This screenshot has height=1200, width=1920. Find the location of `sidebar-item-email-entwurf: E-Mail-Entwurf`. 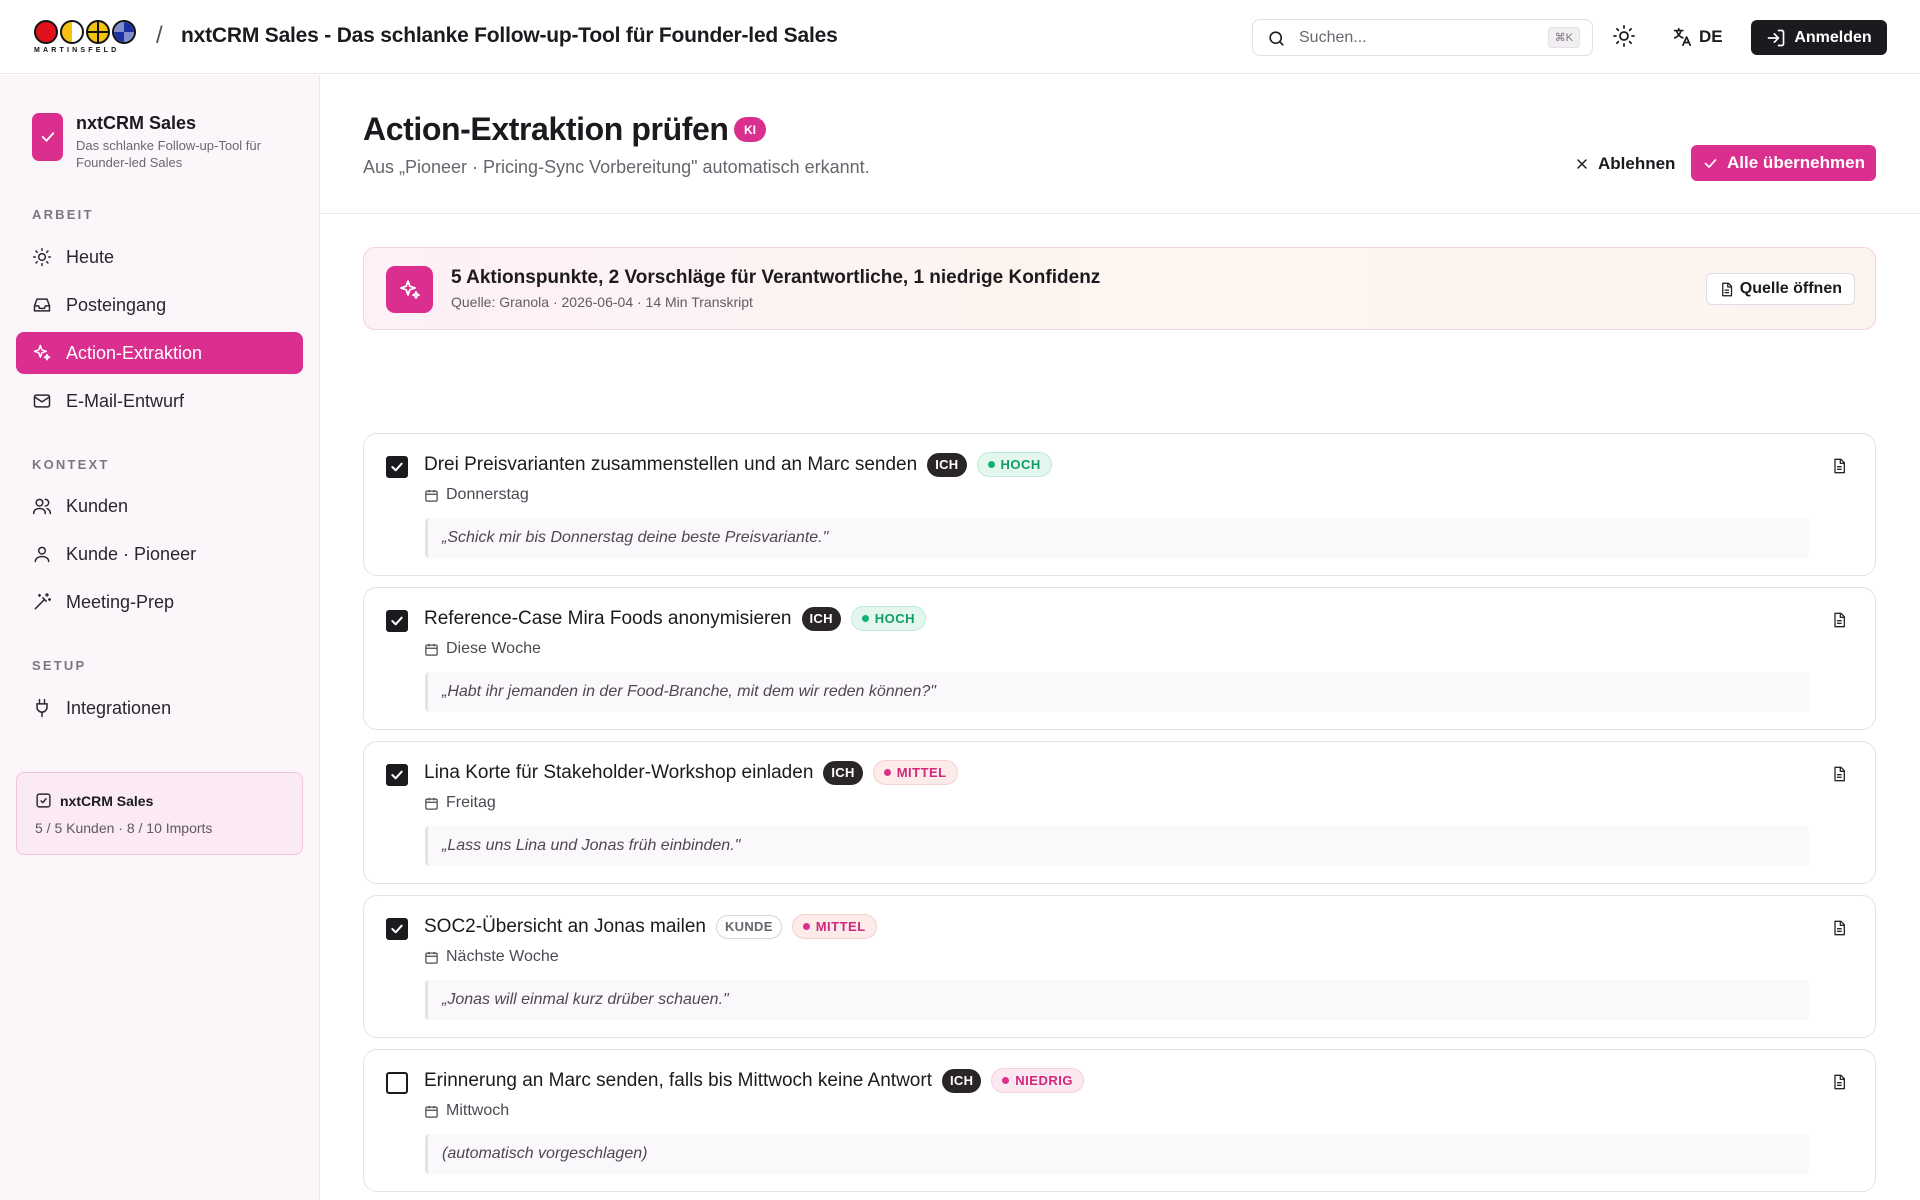

sidebar-item-email-entwurf: E-Mail-Entwurf is located at coordinates (159, 401).